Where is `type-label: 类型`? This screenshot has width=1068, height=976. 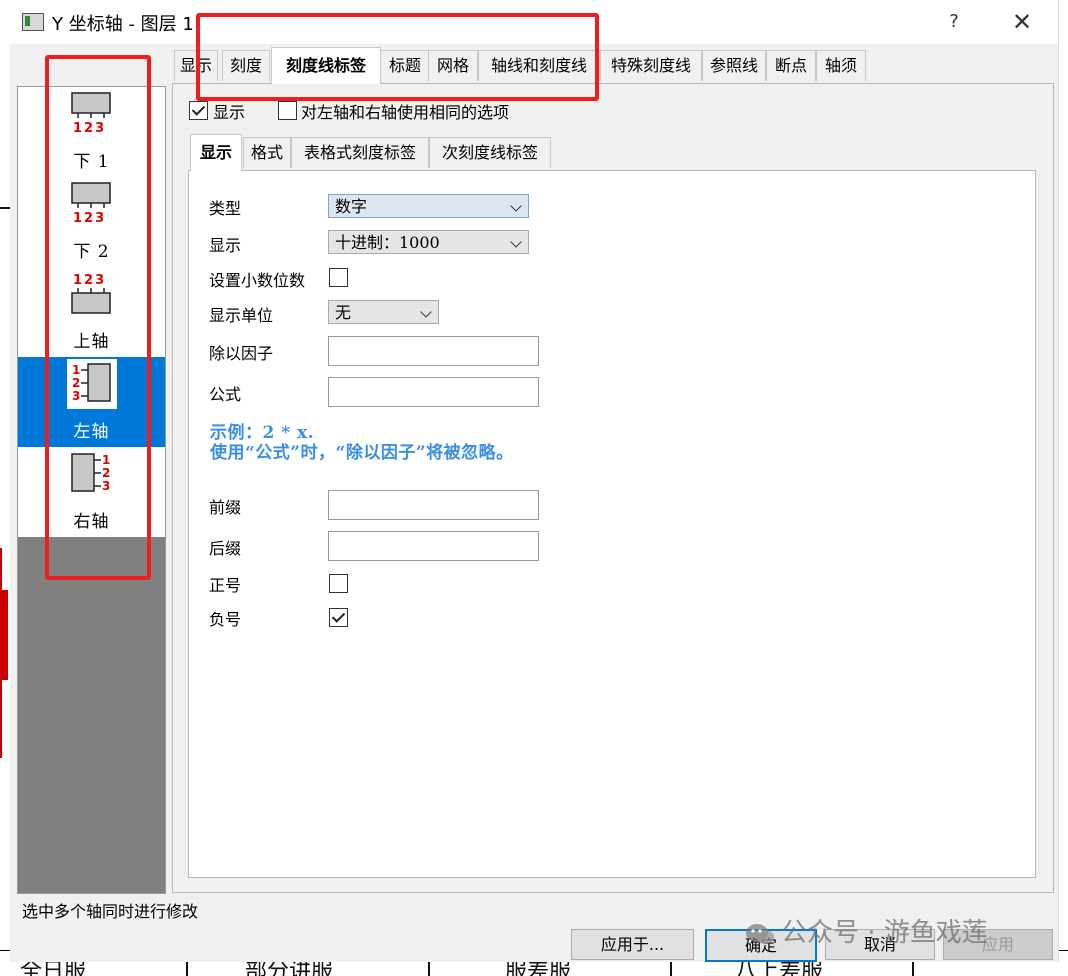
type-label: 类型 is located at coordinates (225, 208).